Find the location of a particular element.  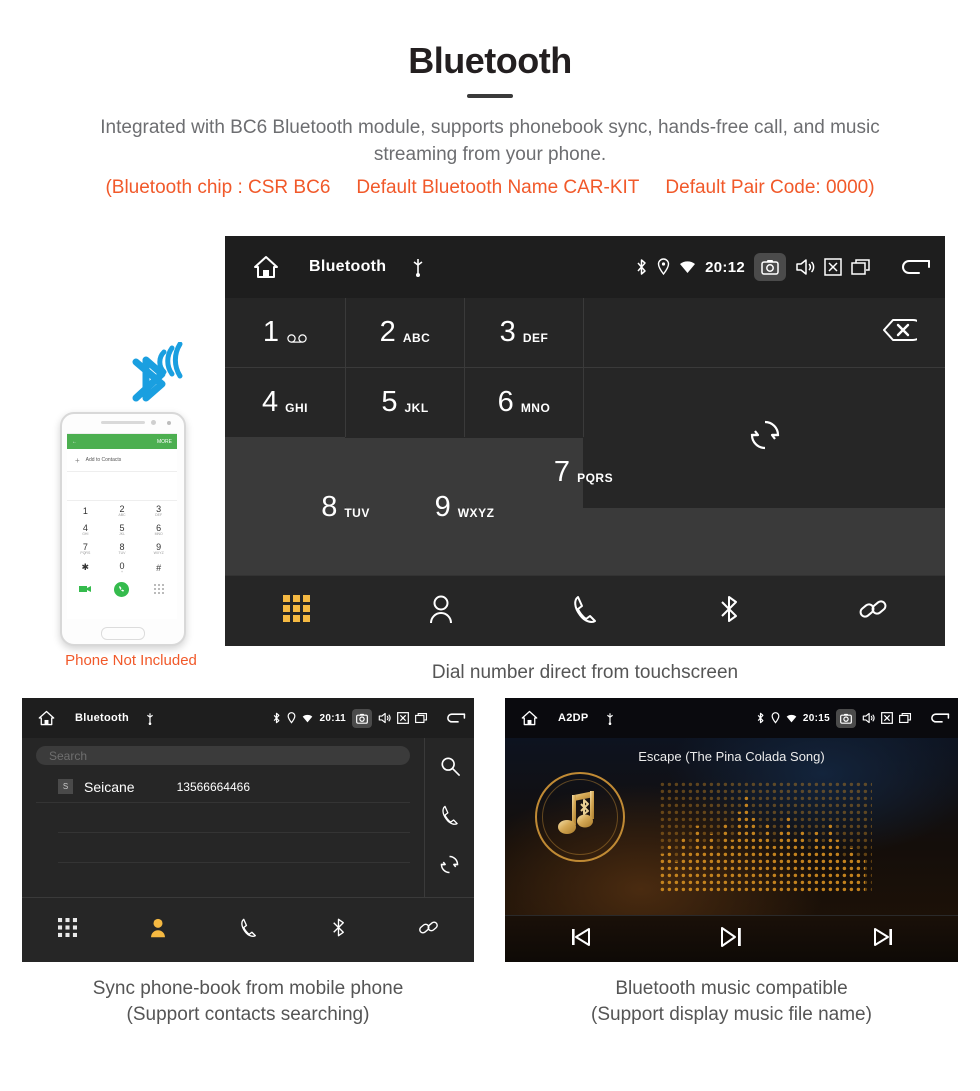

contact-row: S Seicane 13566664466 is located at coordinates (223, 787).